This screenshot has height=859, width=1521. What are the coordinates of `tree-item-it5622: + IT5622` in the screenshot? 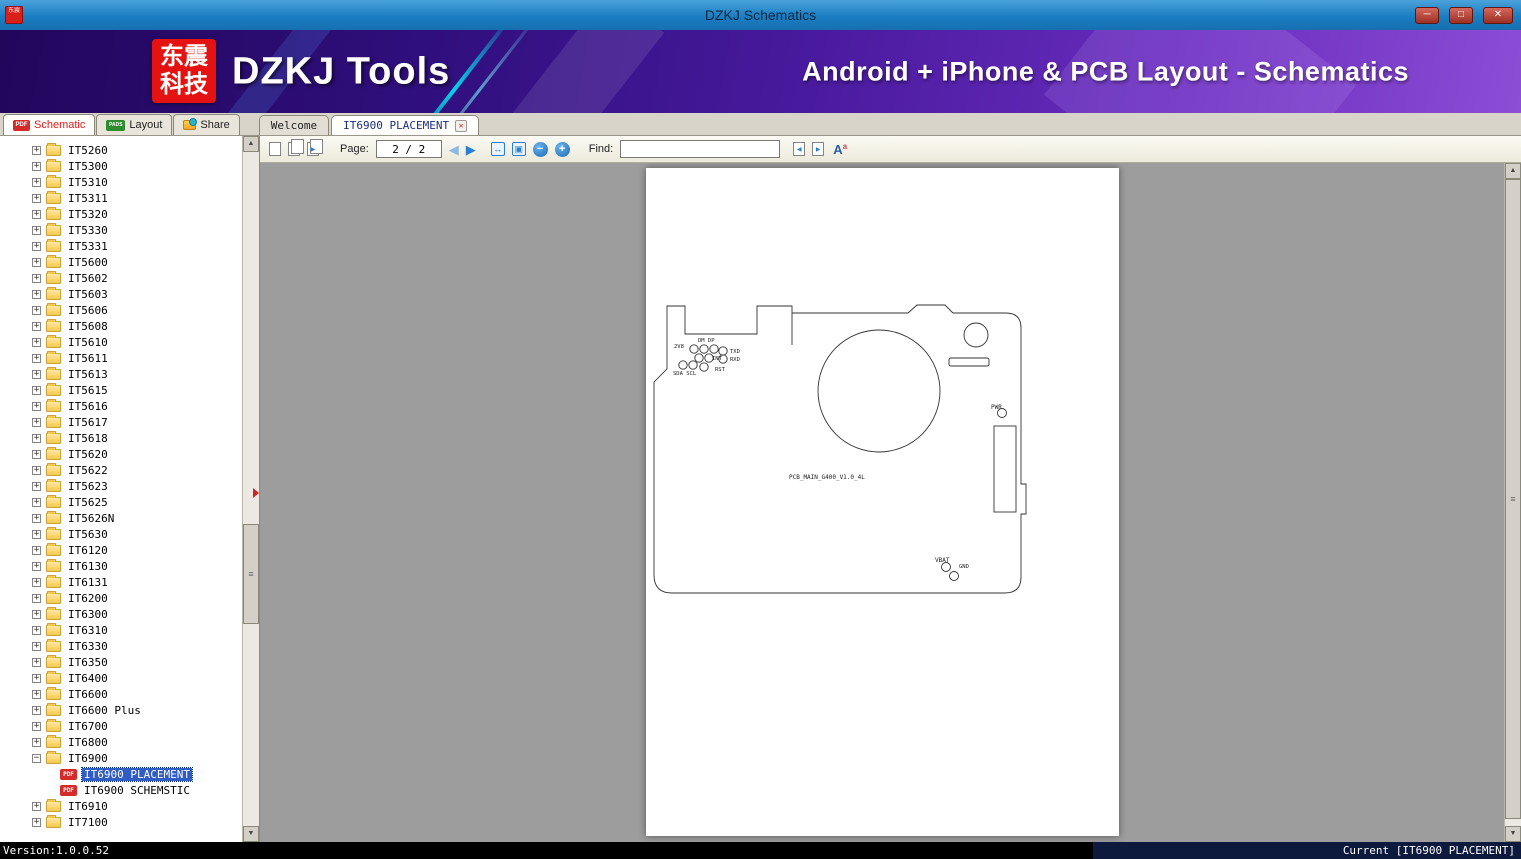 It's located at (121, 470).